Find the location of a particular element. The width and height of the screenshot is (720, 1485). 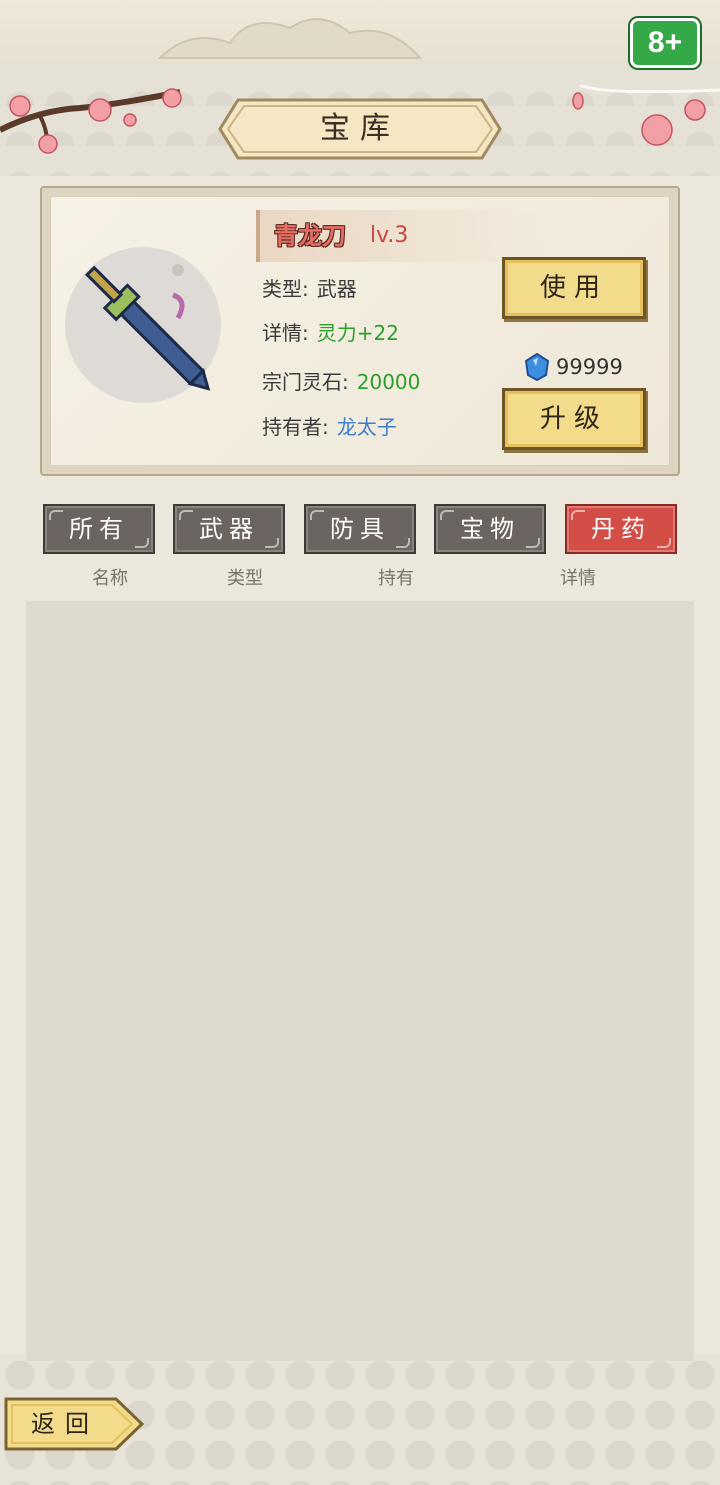

tab-pills-label: 丹药 is located at coordinates (621, 529).